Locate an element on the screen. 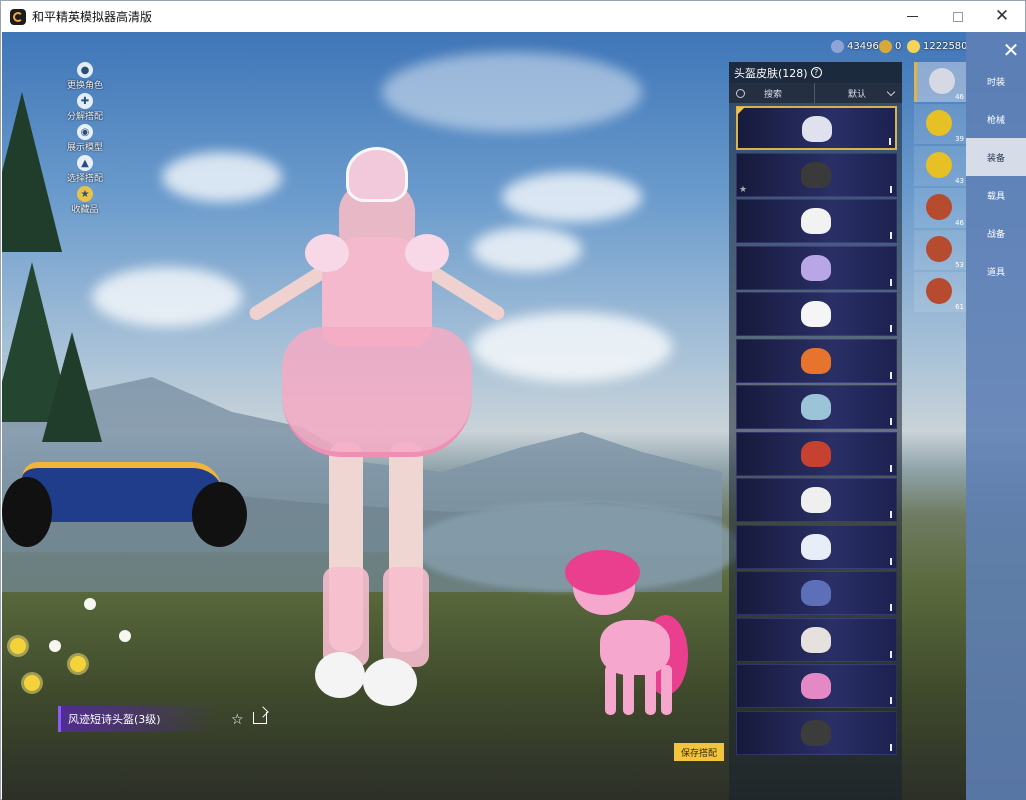  share-icon is located at coordinates (260, 718).